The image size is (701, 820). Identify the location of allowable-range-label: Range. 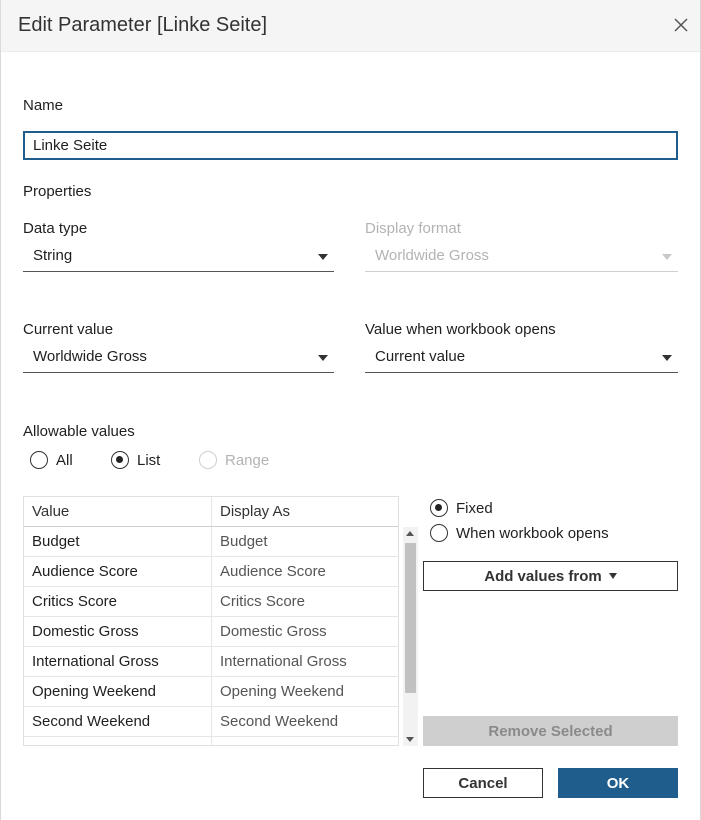
(247, 460).